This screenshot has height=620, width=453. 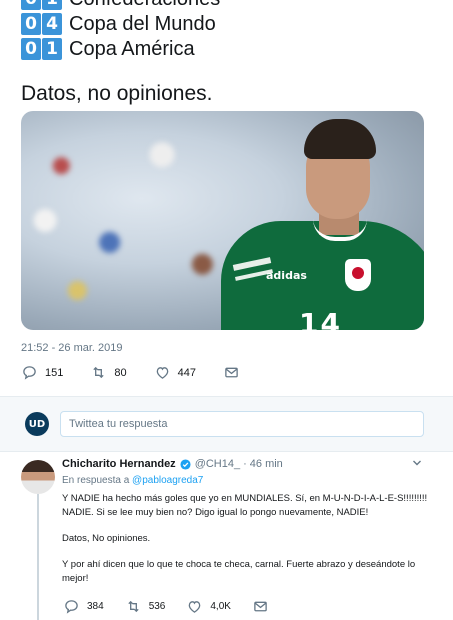 I want to click on reply-count: 151, so click(x=54, y=372).